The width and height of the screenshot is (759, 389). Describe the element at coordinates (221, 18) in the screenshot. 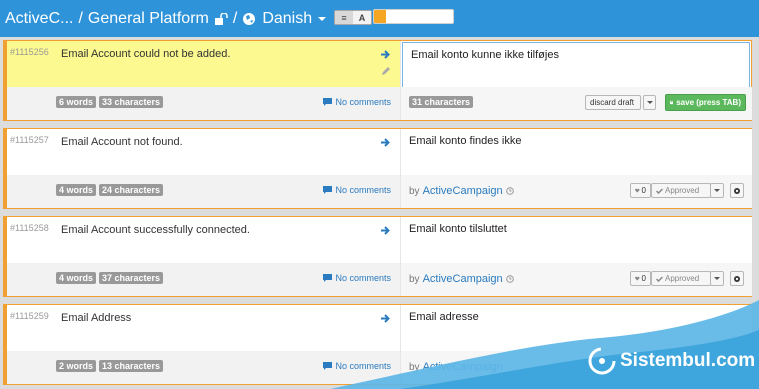

I see `unlock-icon` at that location.